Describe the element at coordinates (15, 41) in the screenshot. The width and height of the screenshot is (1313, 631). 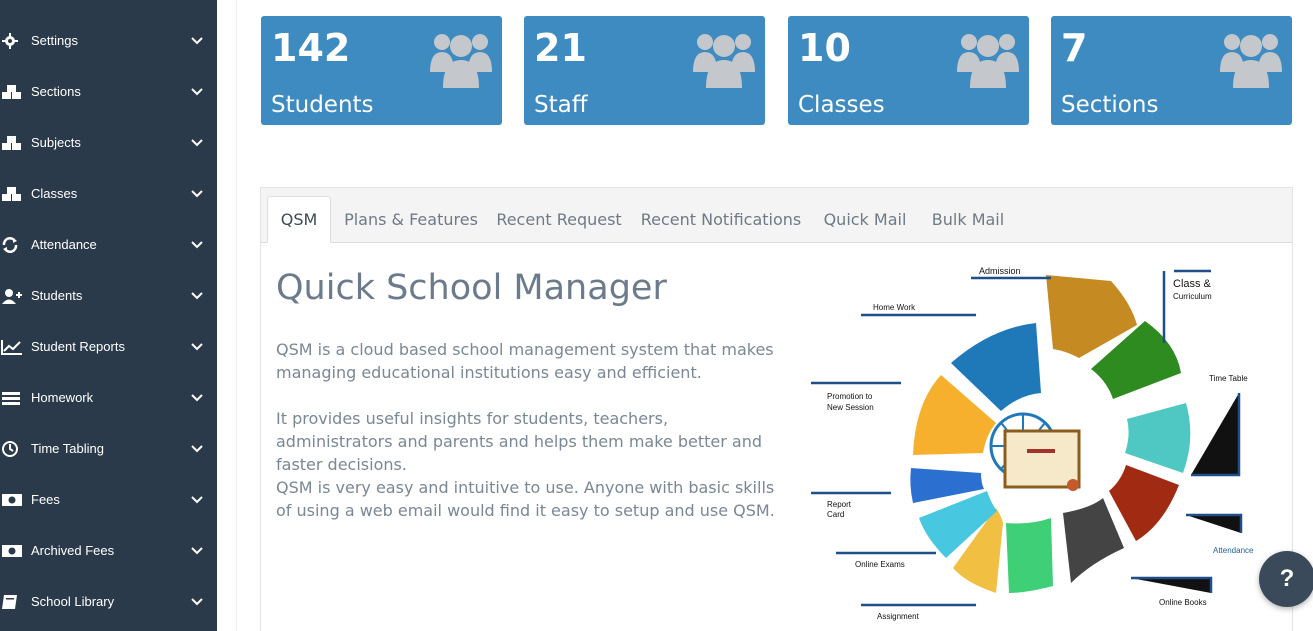
I see `gear-icon` at that location.